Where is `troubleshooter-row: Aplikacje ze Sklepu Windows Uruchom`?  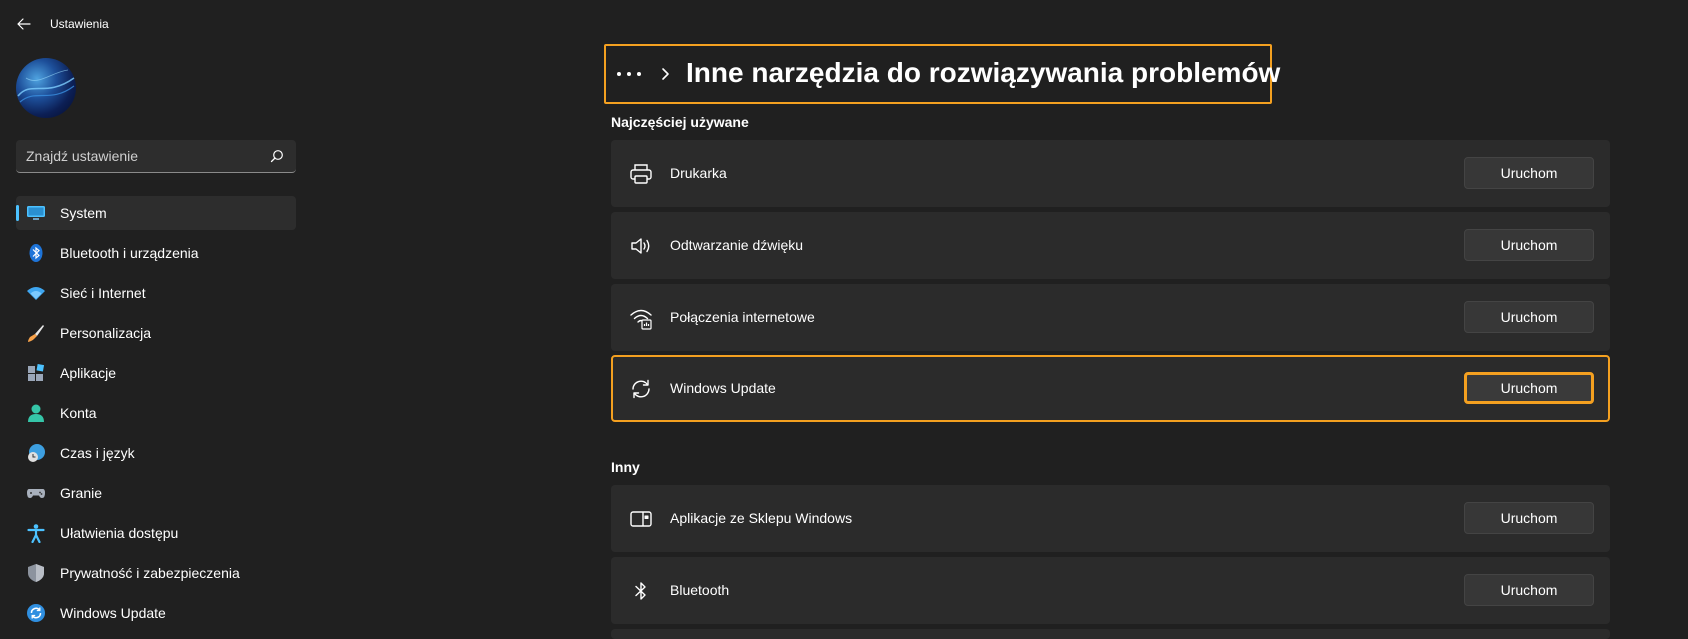 troubleshooter-row: Aplikacje ze Sklepu Windows Uruchom is located at coordinates (1110, 518).